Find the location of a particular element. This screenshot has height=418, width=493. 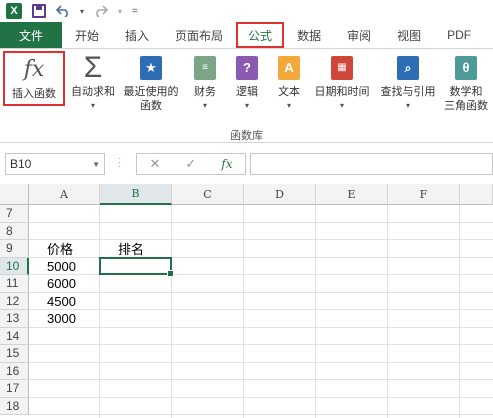

financial-button: ≡ 财务 ▾ is located at coordinates (205, 83).